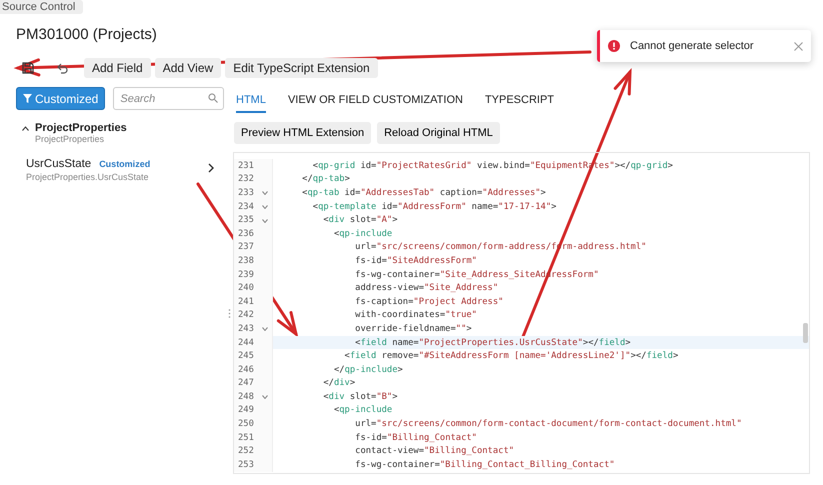 The width and height of the screenshot is (823, 485). What do you see at coordinates (246, 247) in the screenshot?
I see `line-number: 237` at bounding box center [246, 247].